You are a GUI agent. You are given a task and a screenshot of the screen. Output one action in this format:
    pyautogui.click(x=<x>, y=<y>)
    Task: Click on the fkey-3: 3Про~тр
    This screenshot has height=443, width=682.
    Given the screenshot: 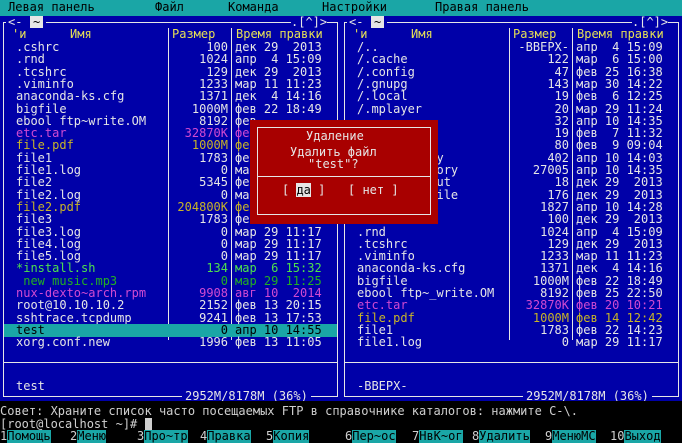 What is the action you would take?
    pyautogui.click(x=162, y=436)
    